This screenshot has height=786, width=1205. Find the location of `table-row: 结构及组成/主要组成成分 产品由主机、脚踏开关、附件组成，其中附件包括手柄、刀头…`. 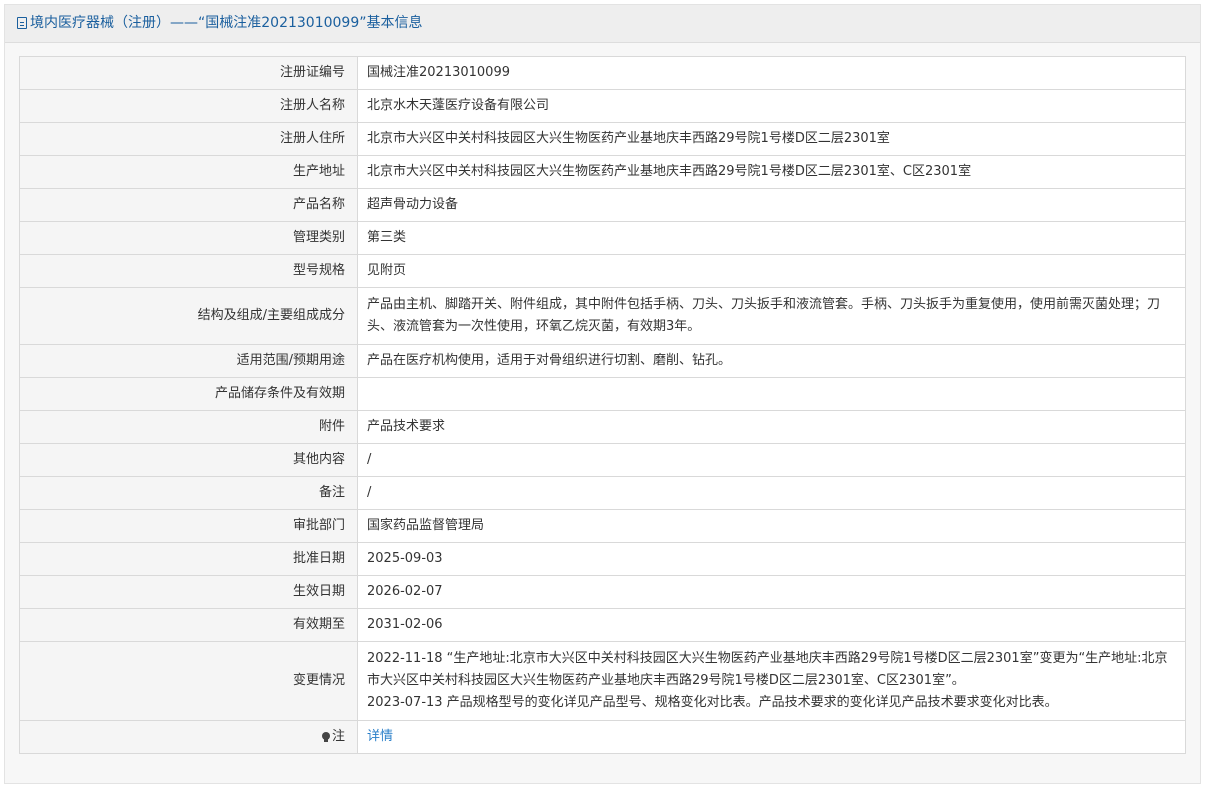

table-row: 结构及组成/主要组成成分 产品由主机、脚踏开关、附件组成，其中附件包括手柄、刀头… is located at coordinates (602, 316).